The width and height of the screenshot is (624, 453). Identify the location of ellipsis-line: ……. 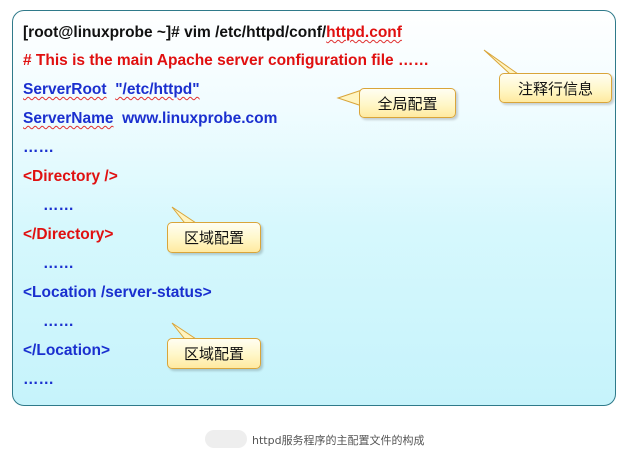
(38, 147).